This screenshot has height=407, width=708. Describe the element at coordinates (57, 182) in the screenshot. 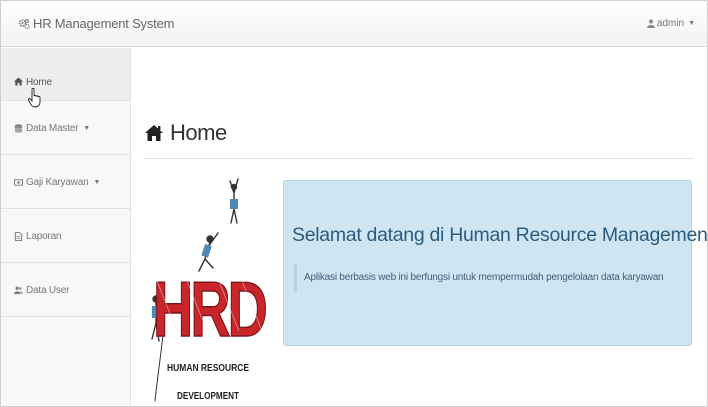

I see `sidebar-item-label: Gaji Karyawan` at that location.